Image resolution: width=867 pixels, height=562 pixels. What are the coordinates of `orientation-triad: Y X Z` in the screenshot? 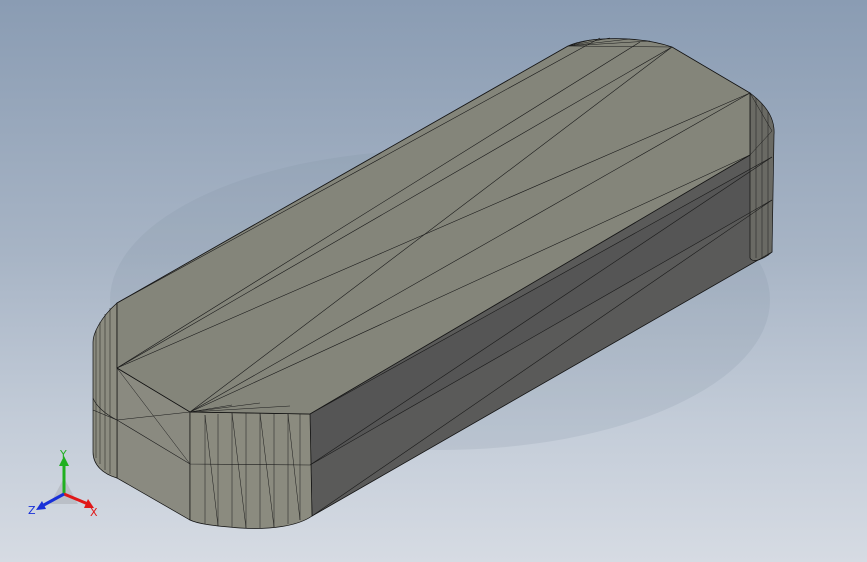 It's located at (64, 484).